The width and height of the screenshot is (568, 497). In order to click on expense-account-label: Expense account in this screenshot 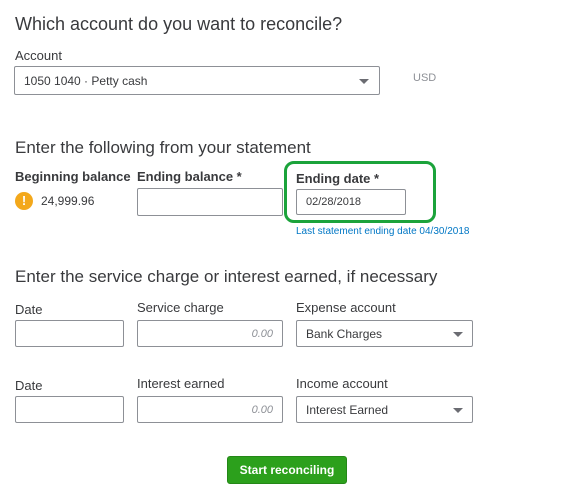, I will do `click(346, 307)`.